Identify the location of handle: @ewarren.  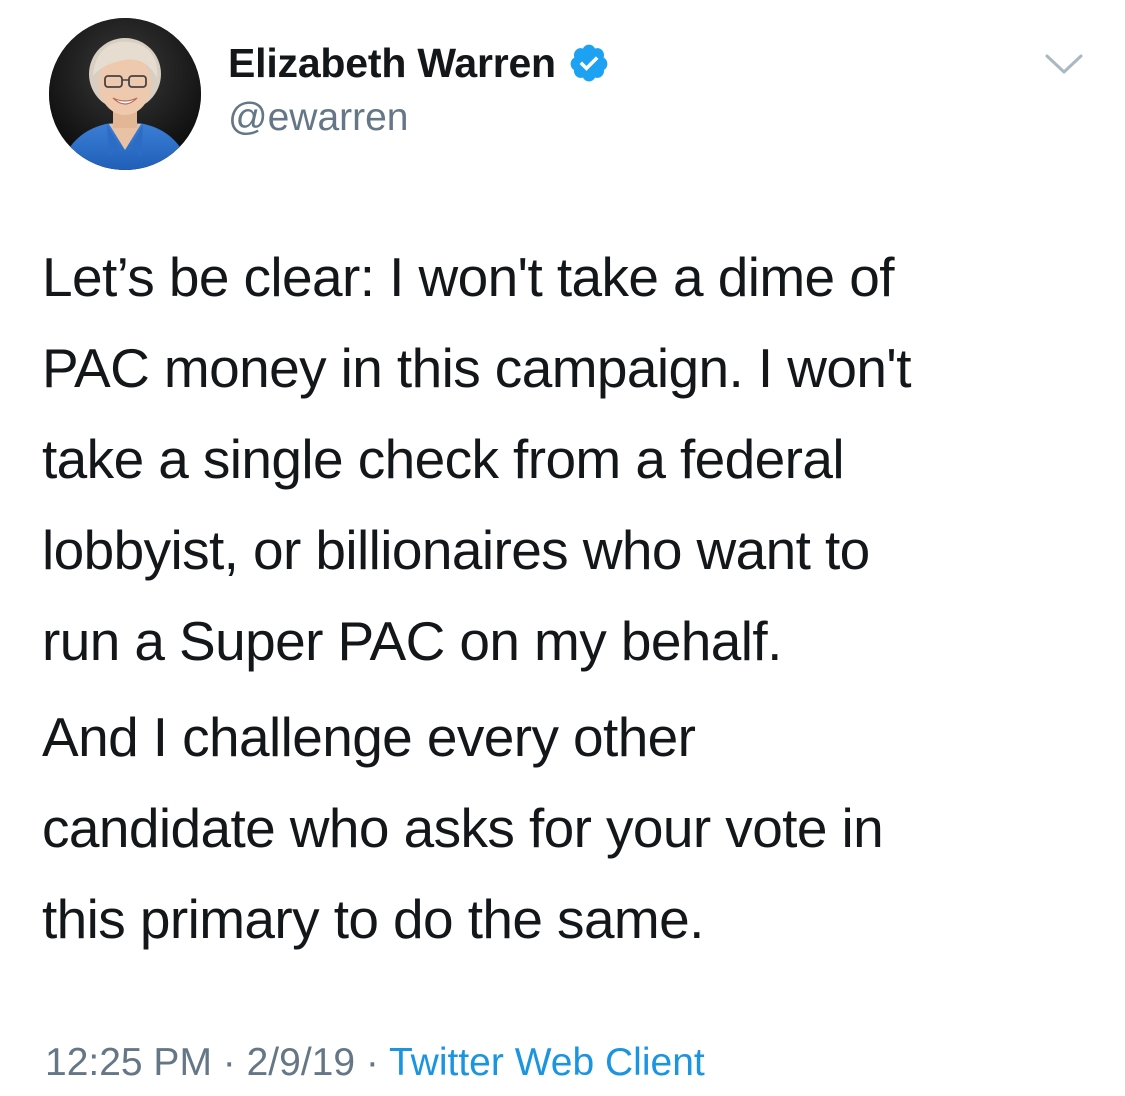
(318, 118).